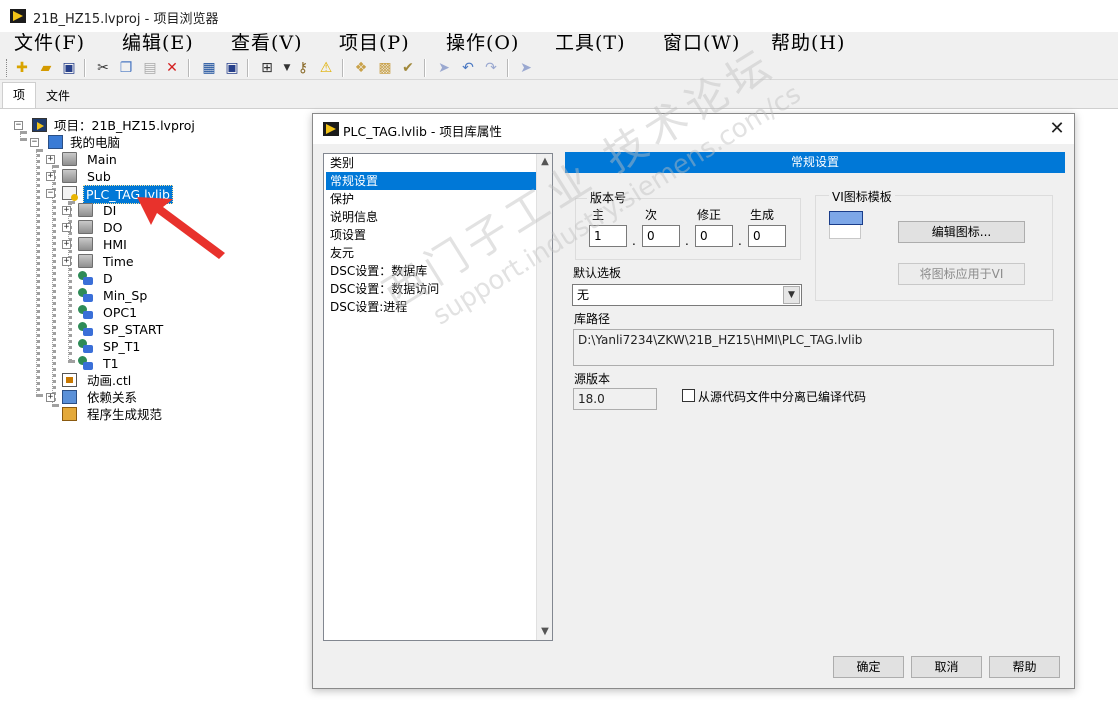 This screenshot has width=1118, height=725. Describe the element at coordinates (326, 68) in the screenshot. I see `warning-icon: ⚠` at that location.